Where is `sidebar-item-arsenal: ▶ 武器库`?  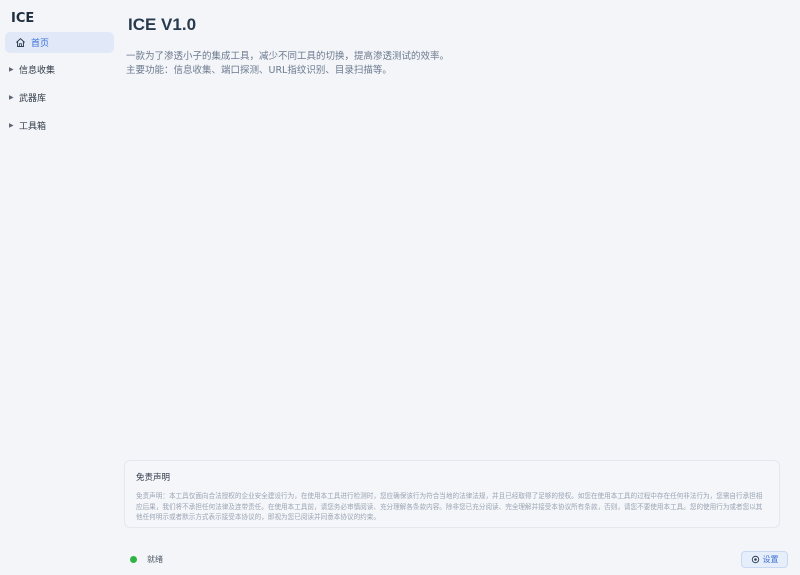 sidebar-item-arsenal: ▶ 武器库 is located at coordinates (27, 97).